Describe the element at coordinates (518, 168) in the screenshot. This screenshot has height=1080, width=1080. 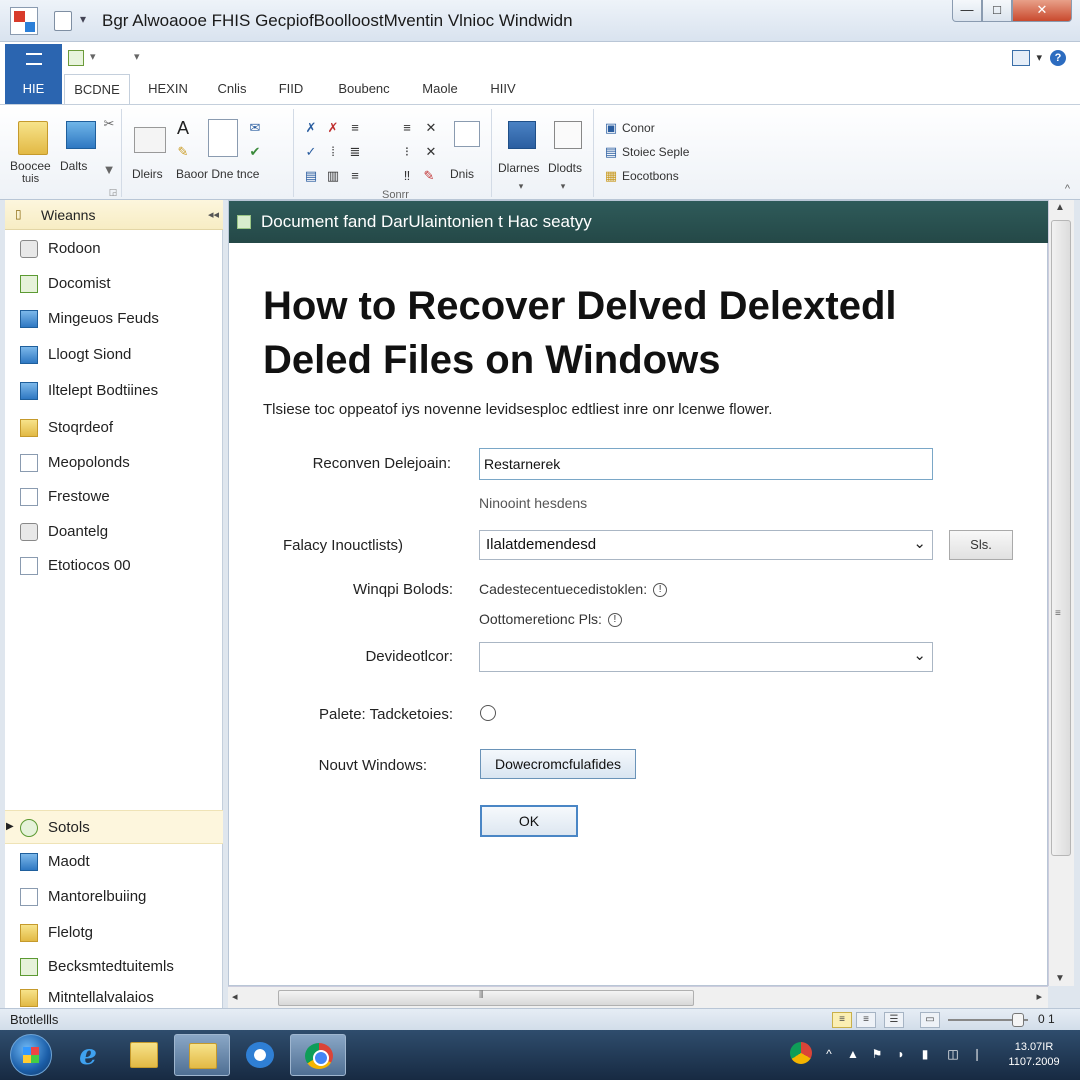
I see `planes-button: Dlarnes` at that location.